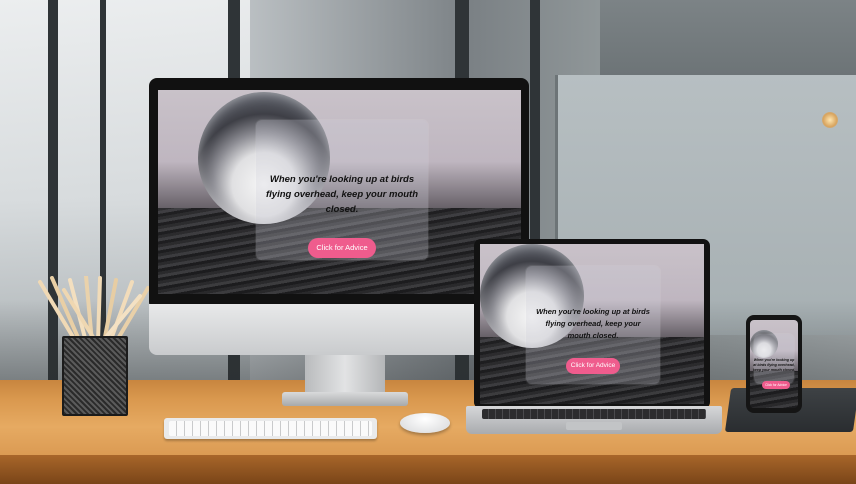  I want to click on laptop-trackpad, so click(594, 426).